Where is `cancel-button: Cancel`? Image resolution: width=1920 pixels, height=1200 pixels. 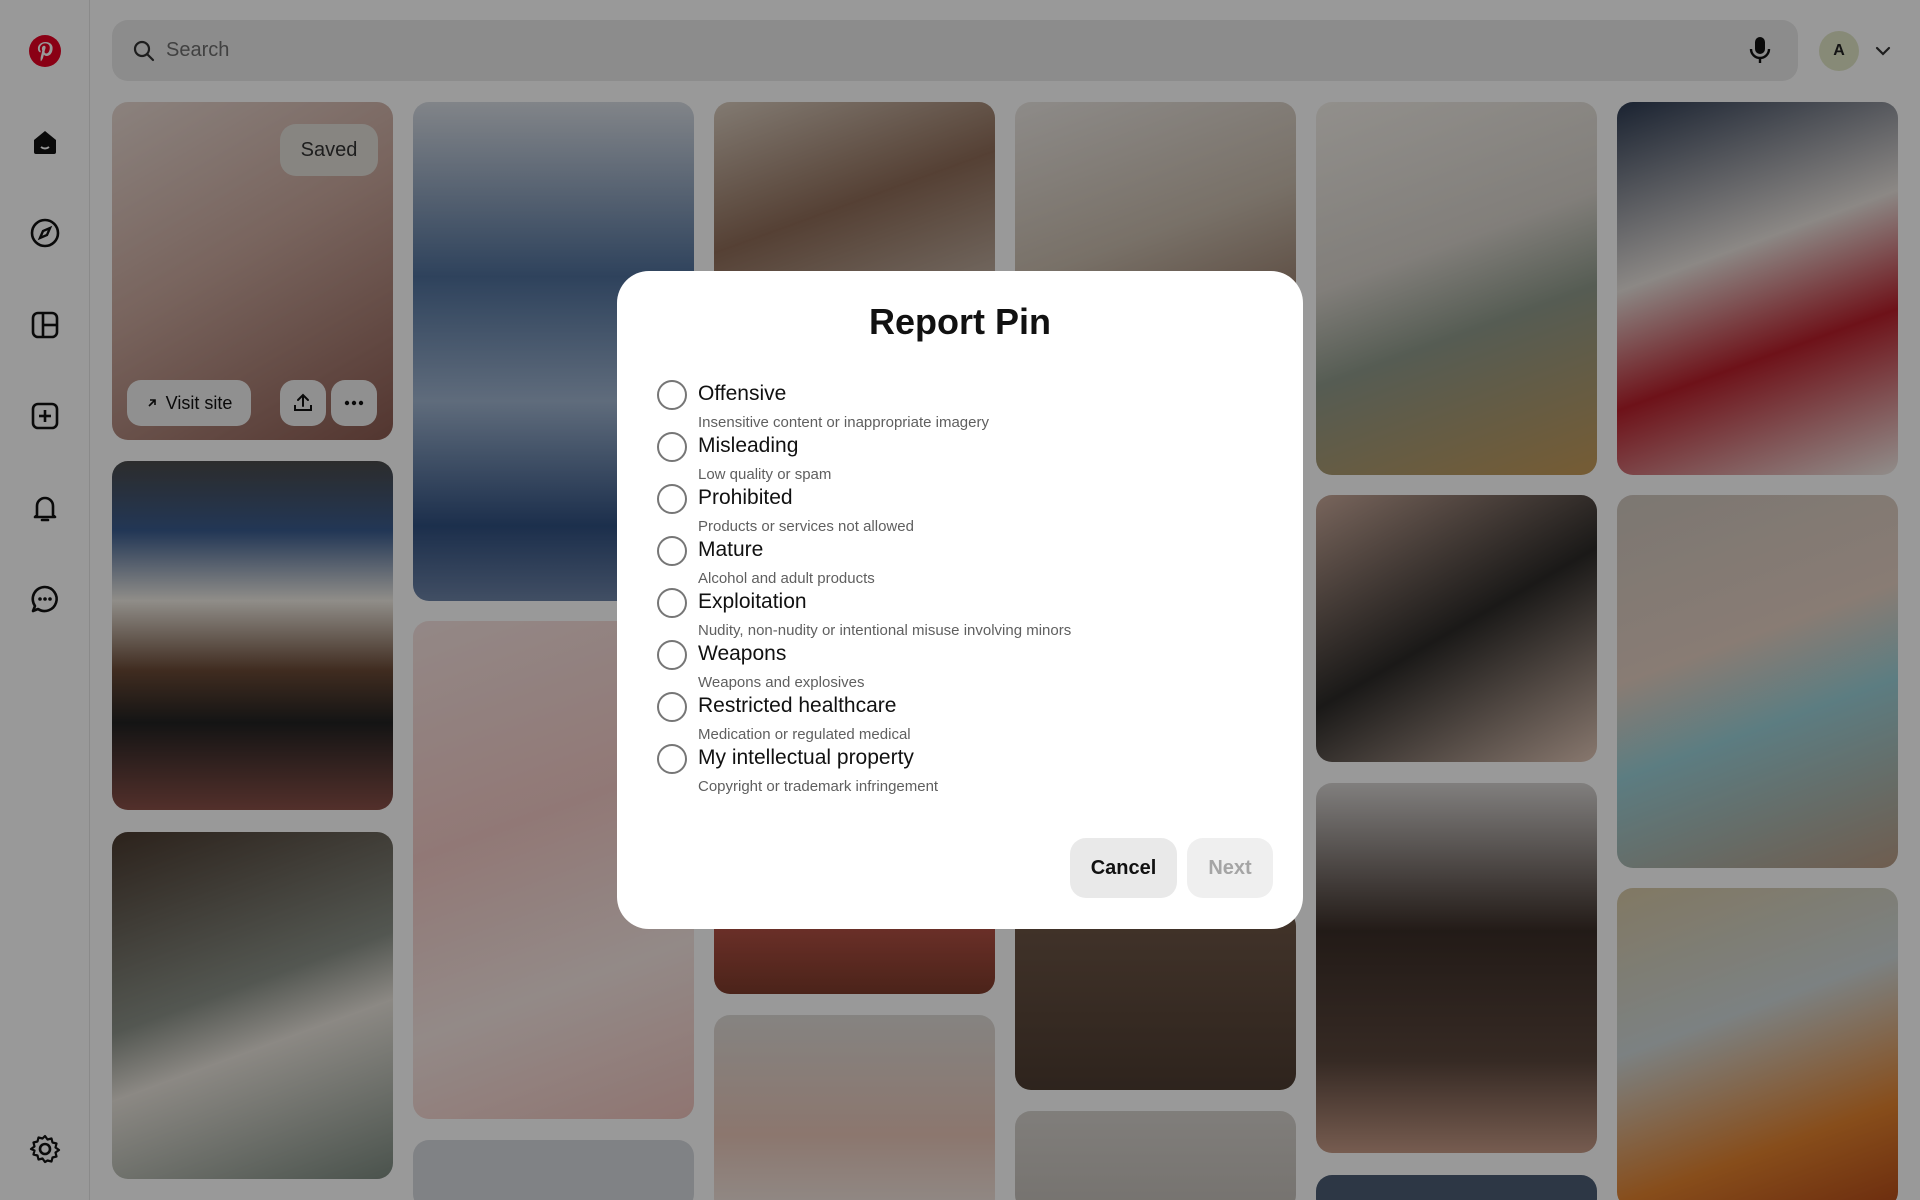
cancel-button: Cancel is located at coordinates (1123, 868).